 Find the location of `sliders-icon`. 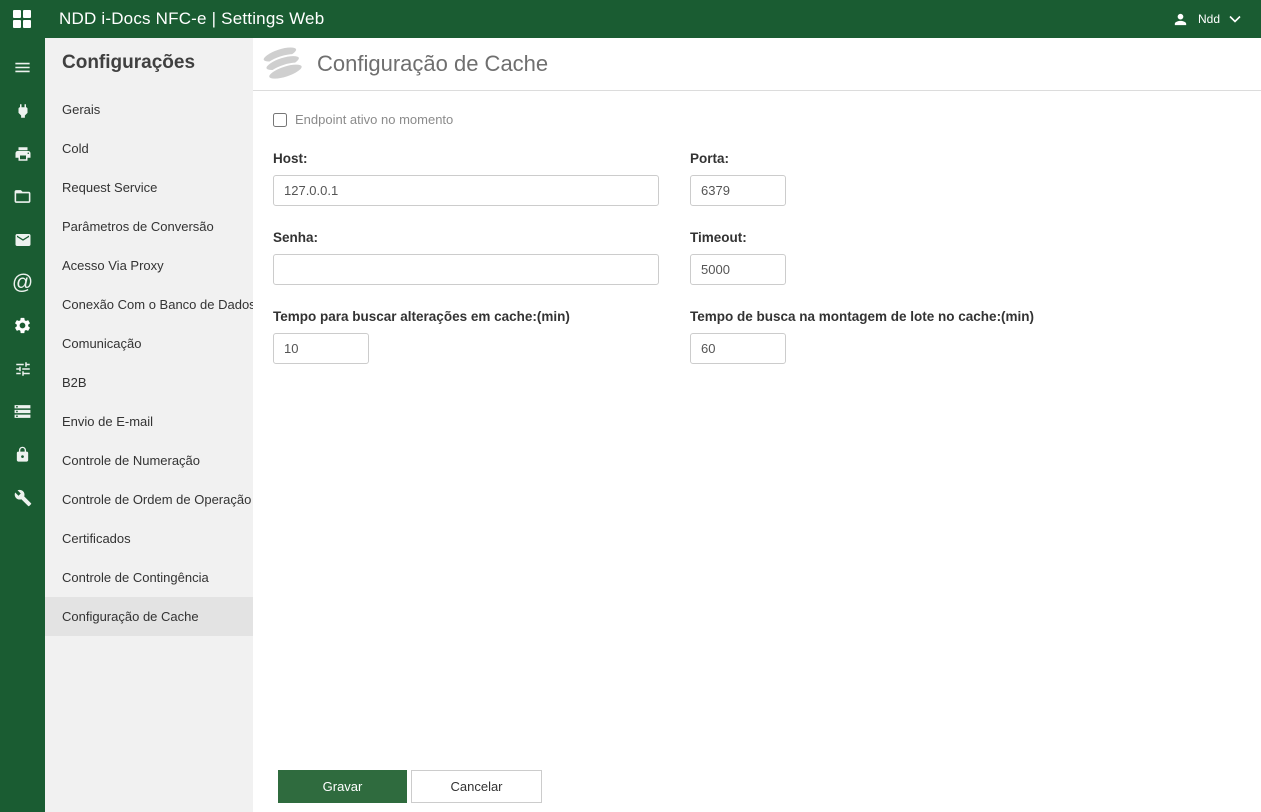

sliders-icon is located at coordinates (22, 368).